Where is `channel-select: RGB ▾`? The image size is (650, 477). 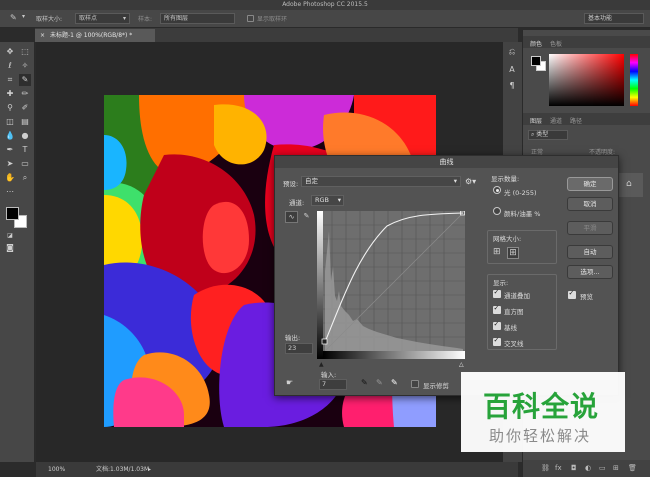
channel-select: RGB ▾ is located at coordinates (327, 200).